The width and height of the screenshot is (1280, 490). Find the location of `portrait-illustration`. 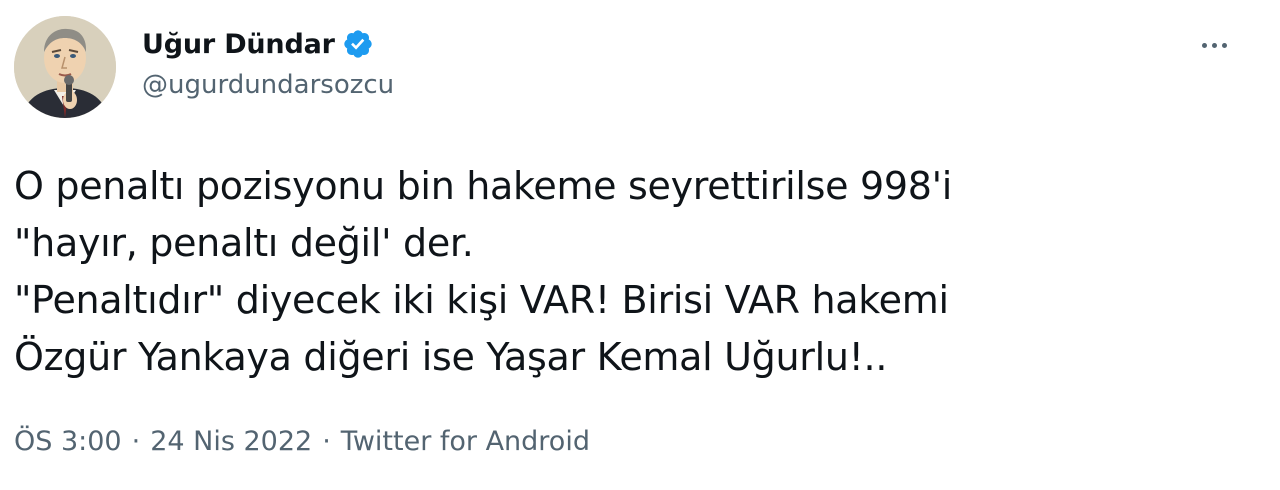

portrait-illustration is located at coordinates (65, 67).